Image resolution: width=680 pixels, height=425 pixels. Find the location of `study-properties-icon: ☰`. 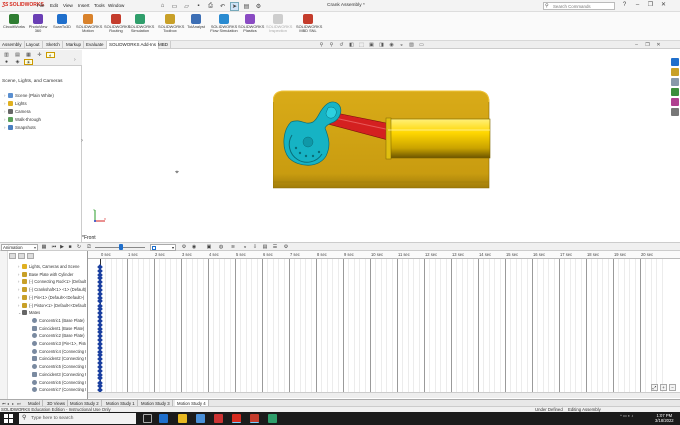

study-properties-icon: ☰ is located at coordinates (275, 247).